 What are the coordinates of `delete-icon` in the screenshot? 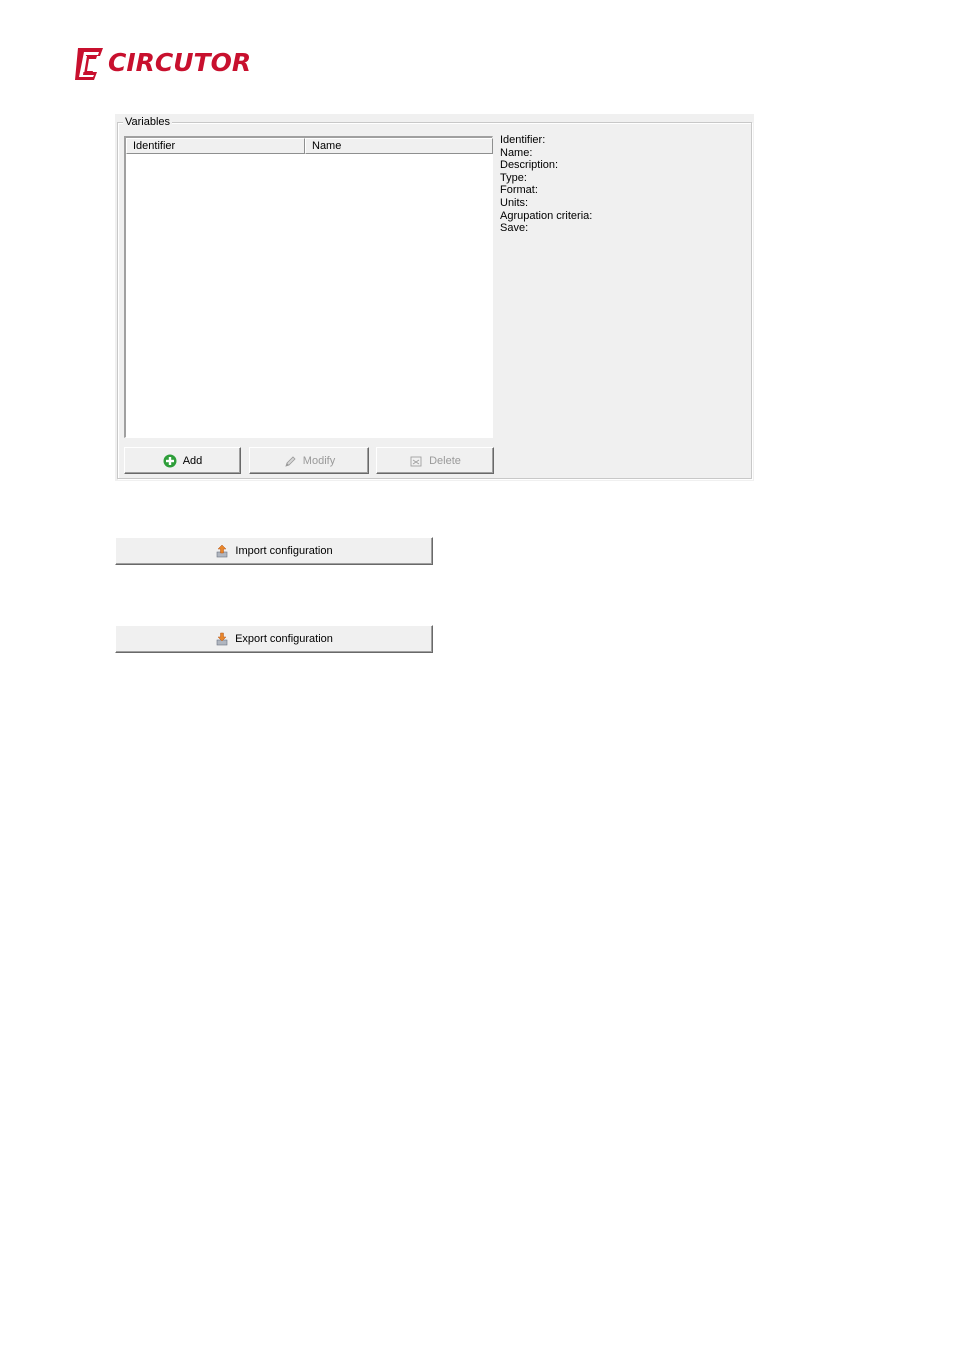 It's located at (416, 461).